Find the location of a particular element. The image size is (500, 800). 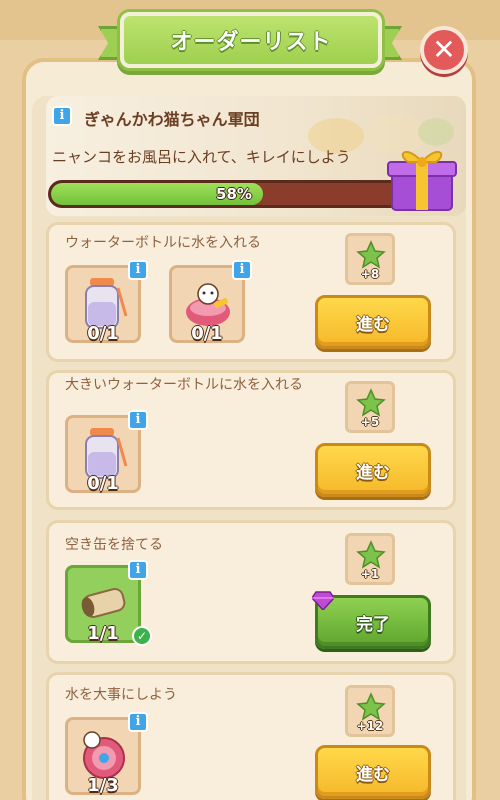

task-item: 1/3 i is located at coordinates (106, 754).